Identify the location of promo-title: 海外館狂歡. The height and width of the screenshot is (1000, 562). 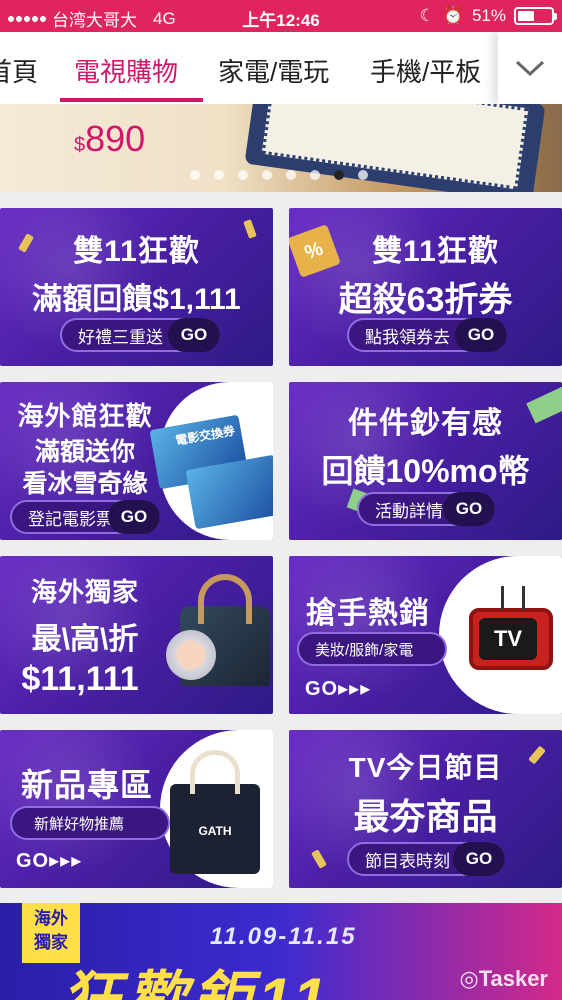
(85, 416).